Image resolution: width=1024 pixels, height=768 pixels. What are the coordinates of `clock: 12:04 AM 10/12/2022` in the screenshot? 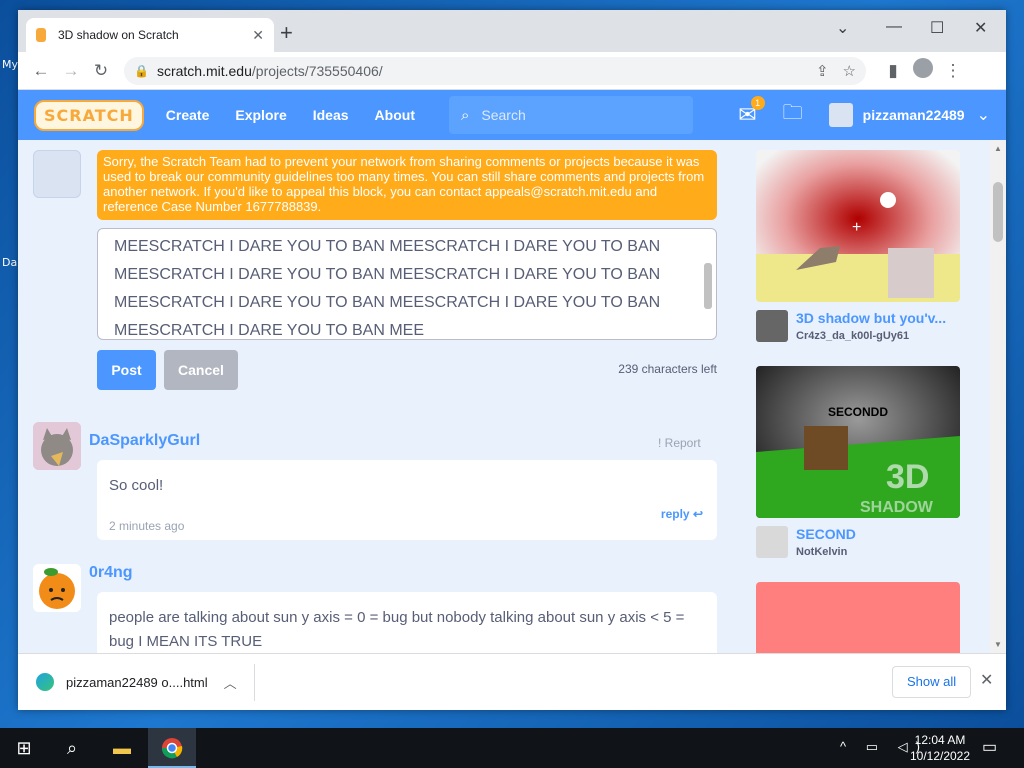 It's located at (940, 748).